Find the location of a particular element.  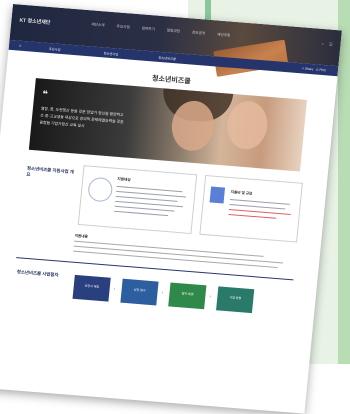

step-label: 선정 평가 is located at coordinates (139, 290).